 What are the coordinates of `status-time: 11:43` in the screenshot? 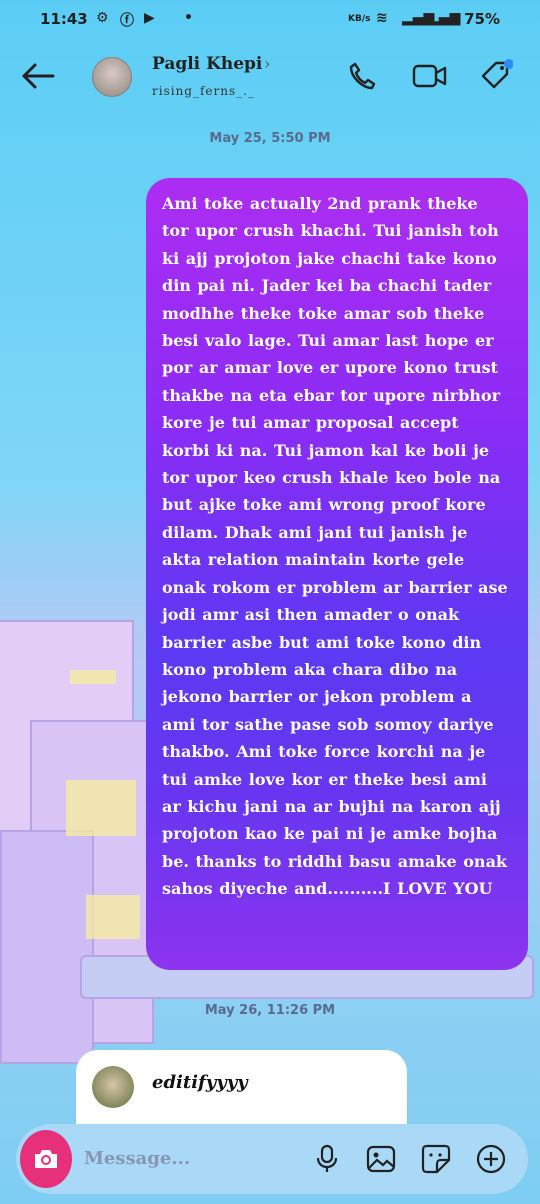 It's located at (64, 19).